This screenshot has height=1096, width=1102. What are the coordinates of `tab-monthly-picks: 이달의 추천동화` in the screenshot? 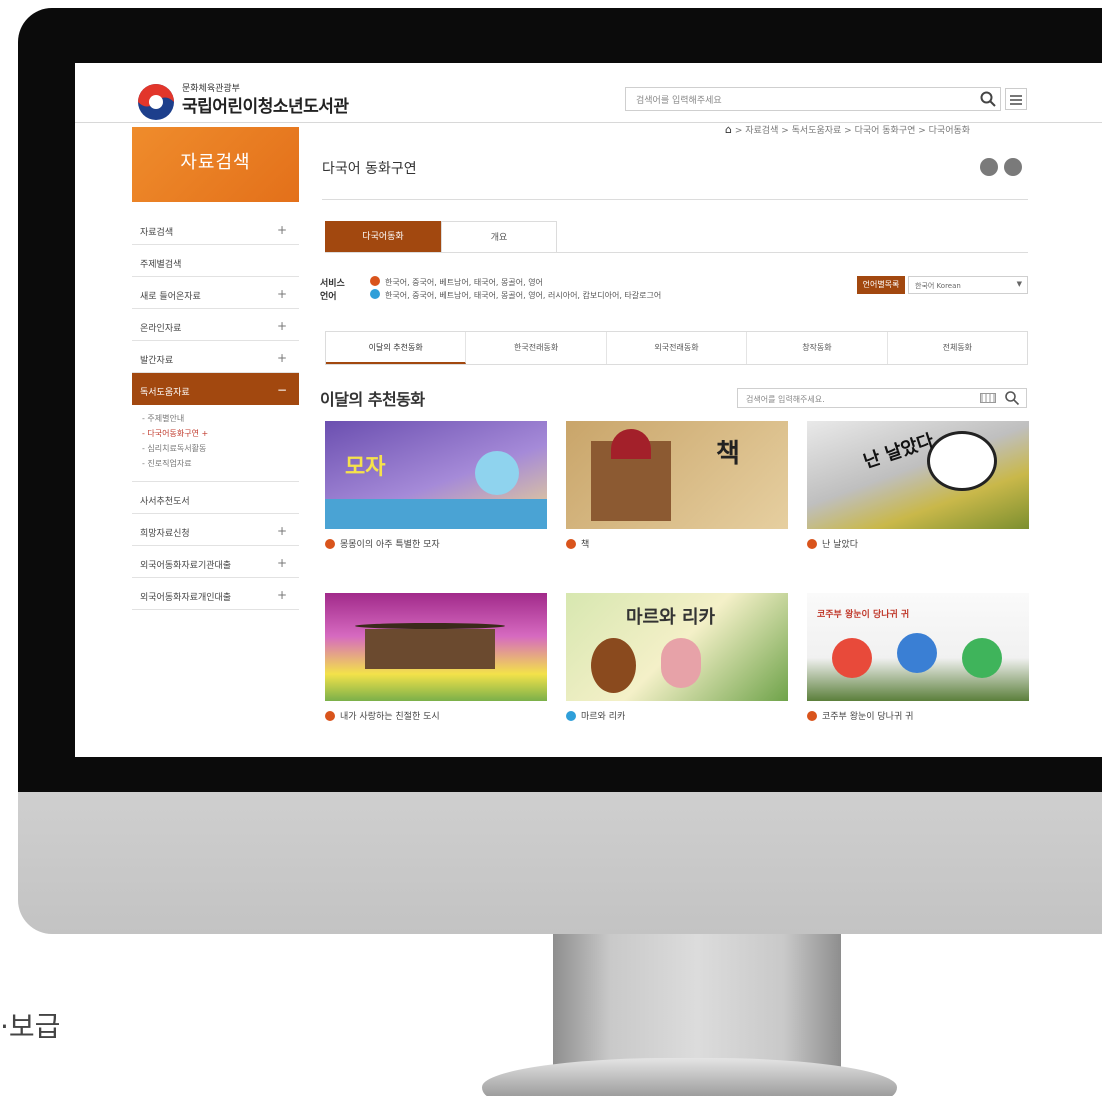 It's located at (396, 348).